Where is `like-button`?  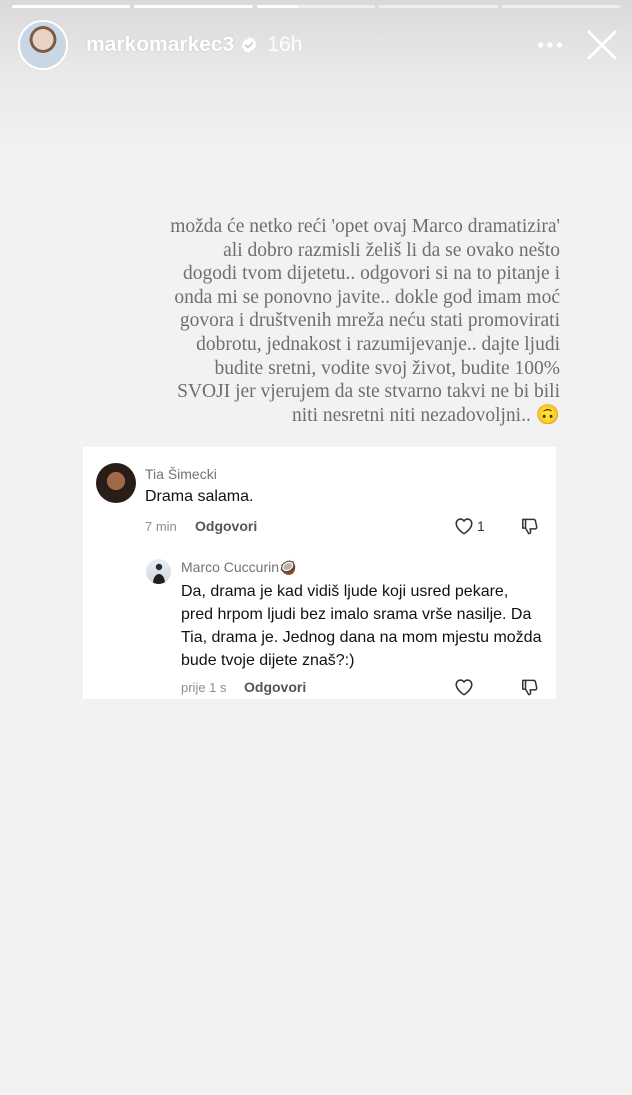
like-button is located at coordinates (464, 687).